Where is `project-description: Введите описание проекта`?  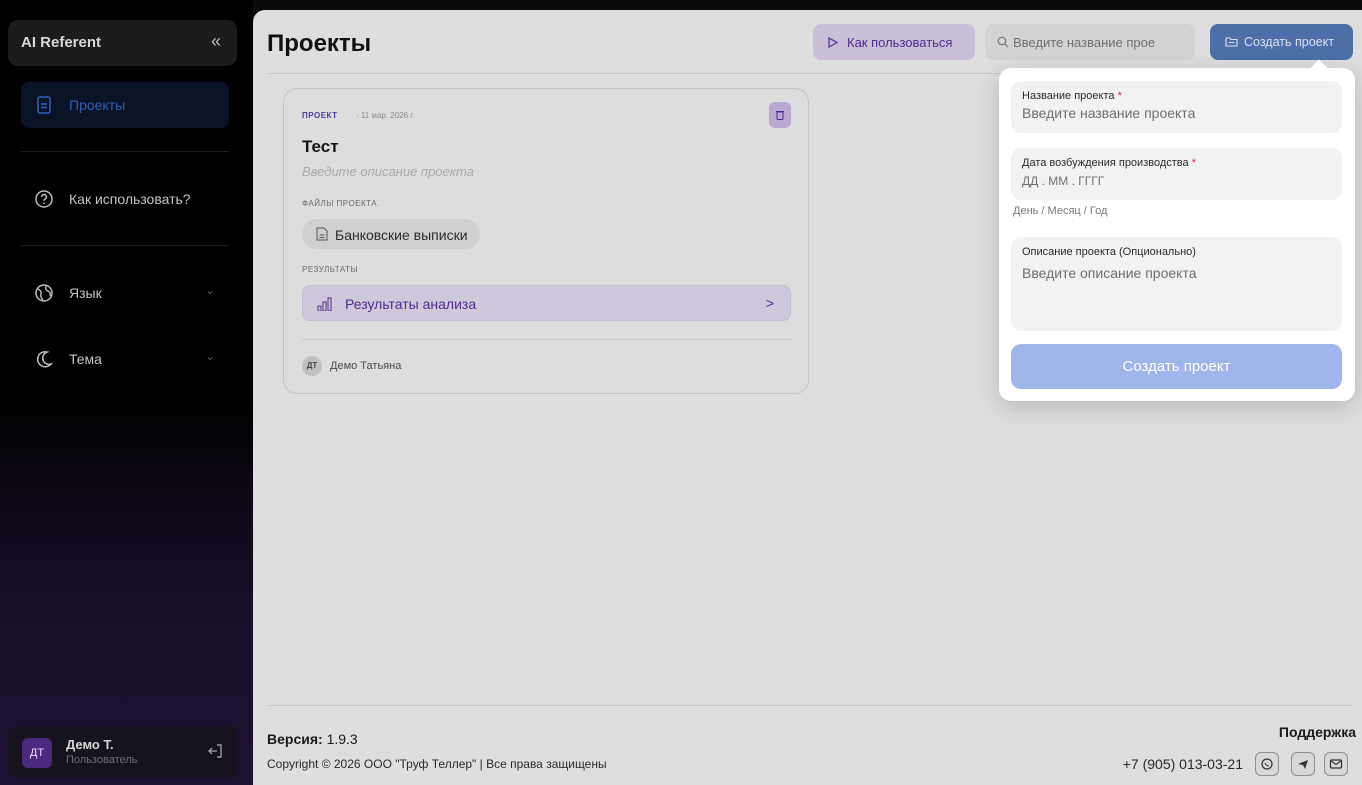 project-description: Введите описание проекта is located at coordinates (388, 171).